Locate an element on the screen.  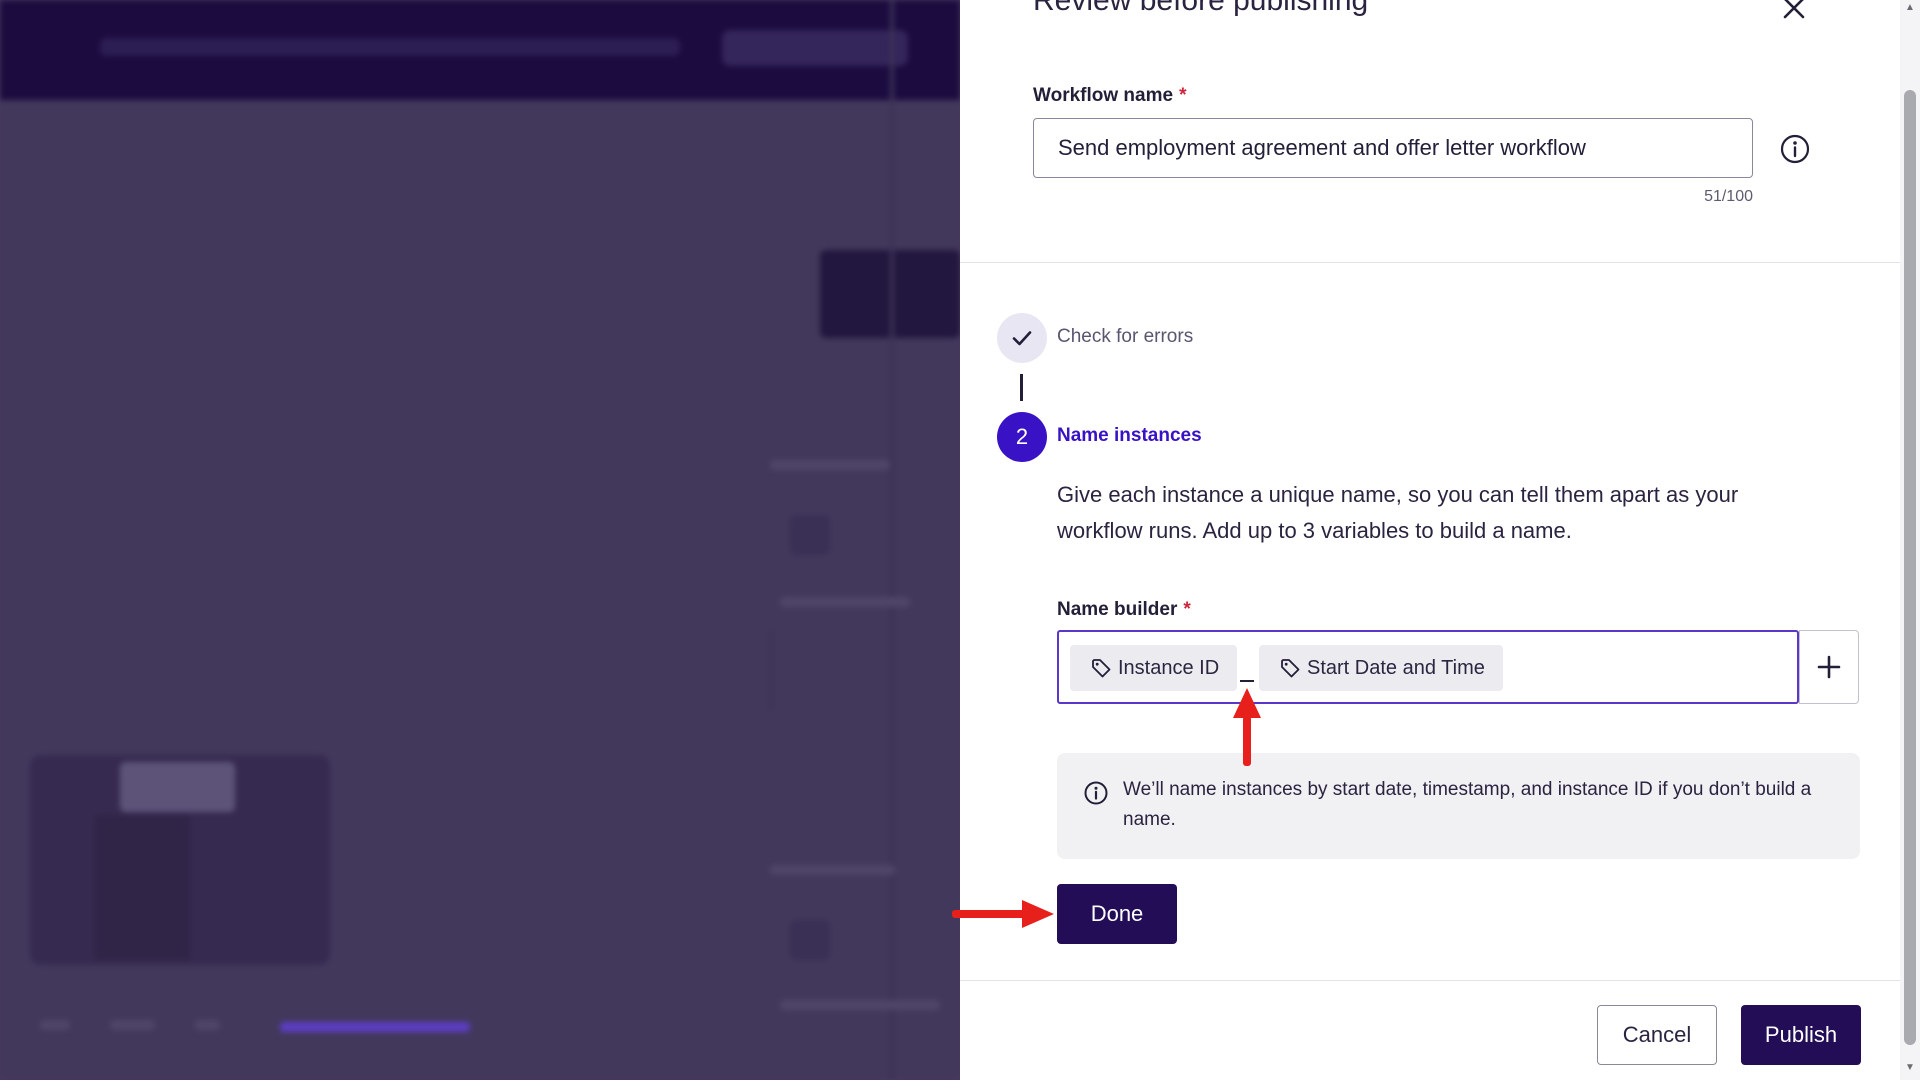
background-title-placeholder is located at coordinates (390, 47).